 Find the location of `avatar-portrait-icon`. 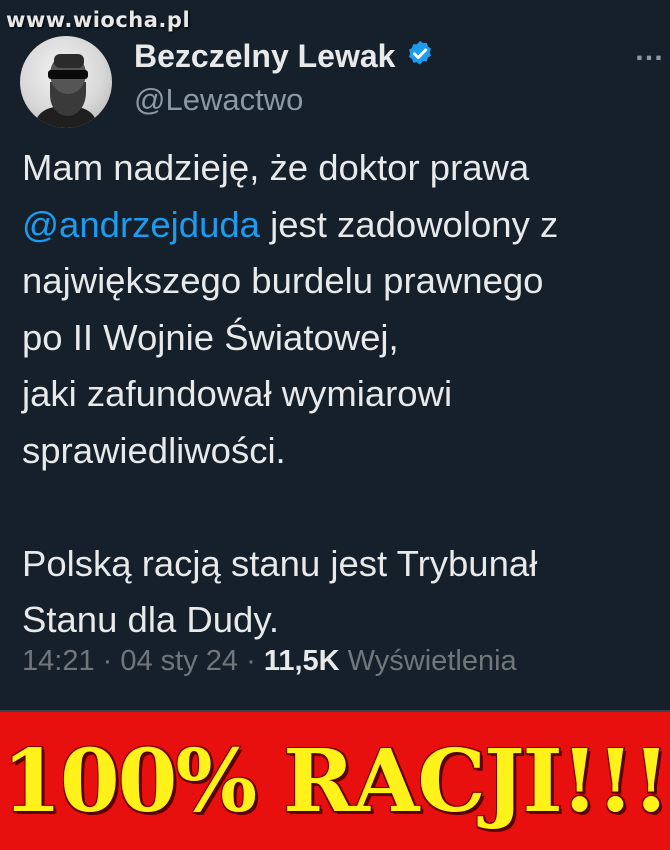

avatar-portrait-icon is located at coordinates (66, 91).